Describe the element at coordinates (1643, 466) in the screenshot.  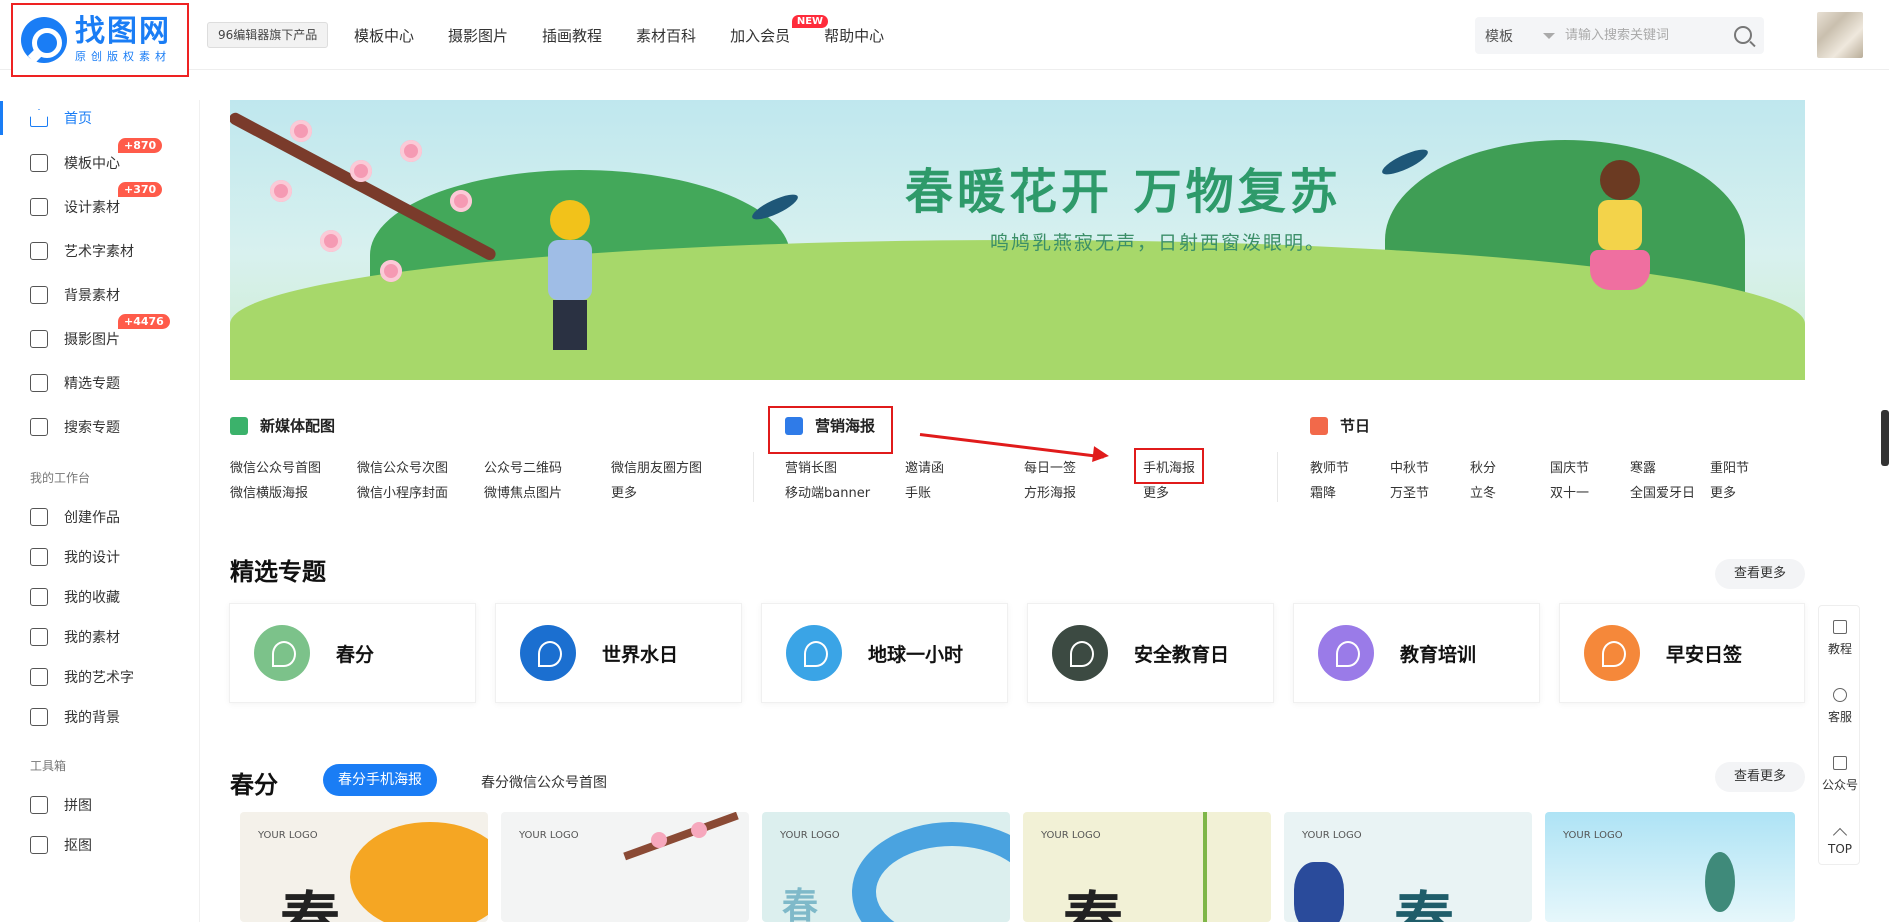
I see `category-link: 寒露` at that location.